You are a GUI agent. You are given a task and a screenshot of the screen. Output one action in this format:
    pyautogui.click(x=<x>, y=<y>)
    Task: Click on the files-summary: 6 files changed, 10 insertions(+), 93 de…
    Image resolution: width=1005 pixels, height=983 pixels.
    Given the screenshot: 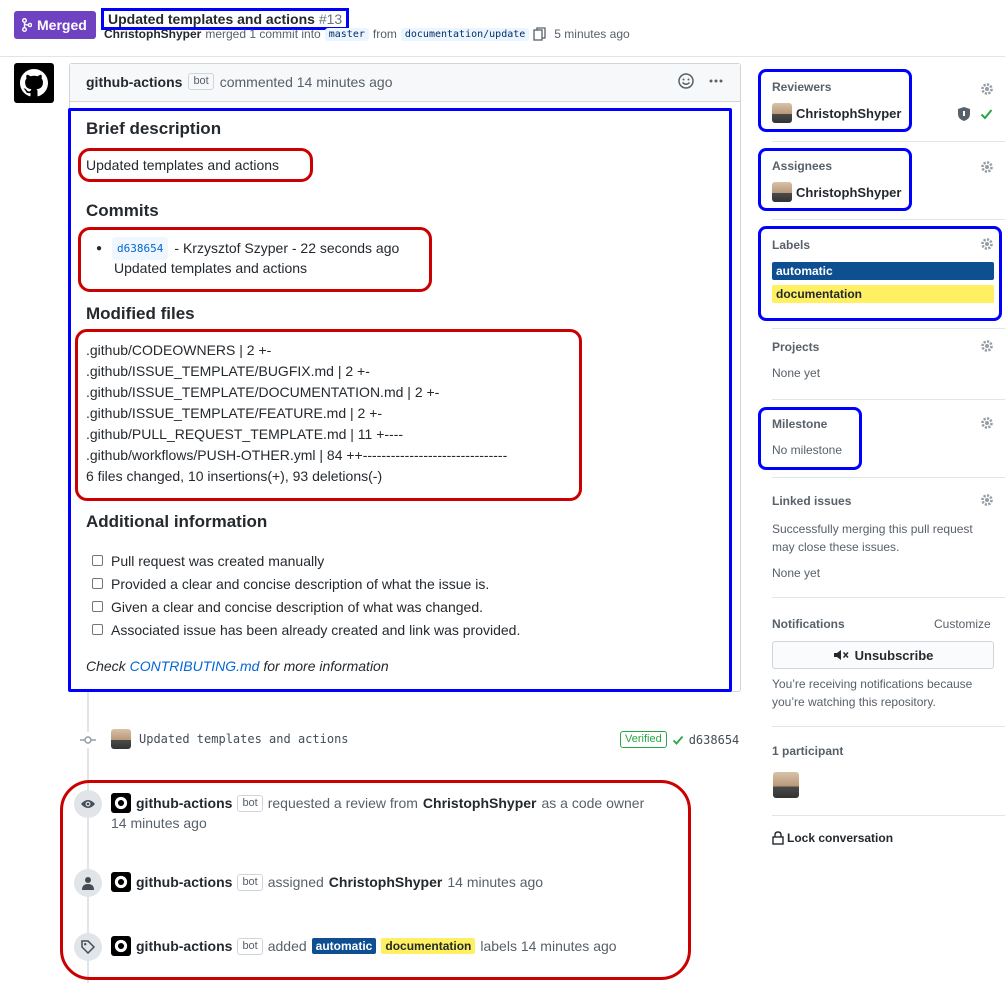 What is the action you would take?
    pyautogui.click(x=234, y=476)
    